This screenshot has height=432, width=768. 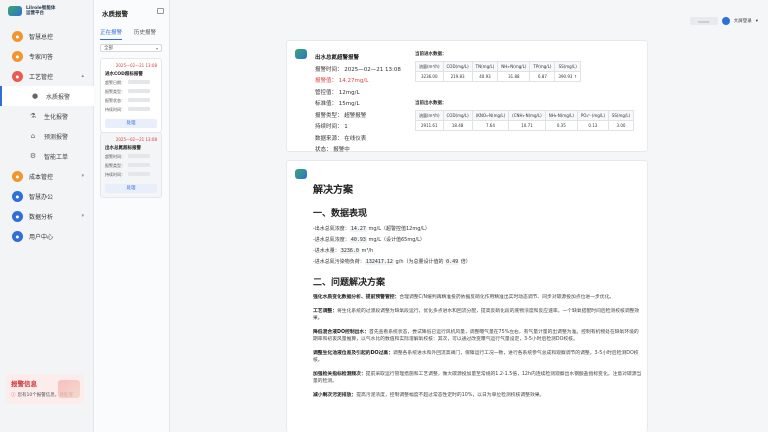 What do you see at coordinates (395, 240) in the screenshot?
I see `data-point-note: mg/L（设计值65mg/L）` at bounding box center [395, 240].